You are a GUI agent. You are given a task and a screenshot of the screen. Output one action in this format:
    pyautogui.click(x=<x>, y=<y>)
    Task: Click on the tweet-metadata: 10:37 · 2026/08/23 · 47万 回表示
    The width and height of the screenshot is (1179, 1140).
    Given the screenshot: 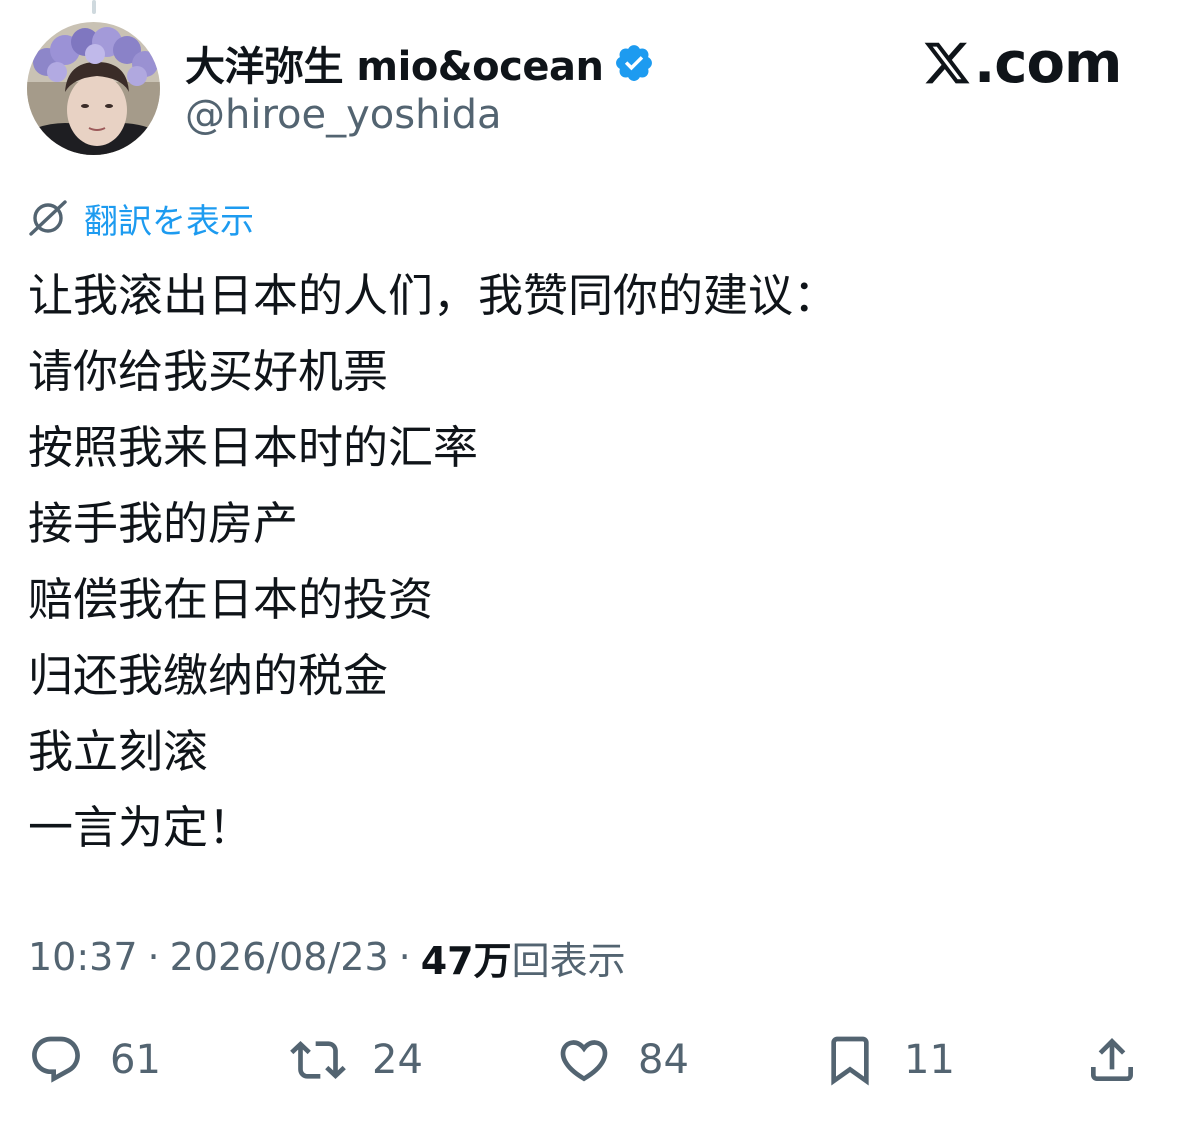 What is the action you would take?
    pyautogui.click(x=327, y=957)
    